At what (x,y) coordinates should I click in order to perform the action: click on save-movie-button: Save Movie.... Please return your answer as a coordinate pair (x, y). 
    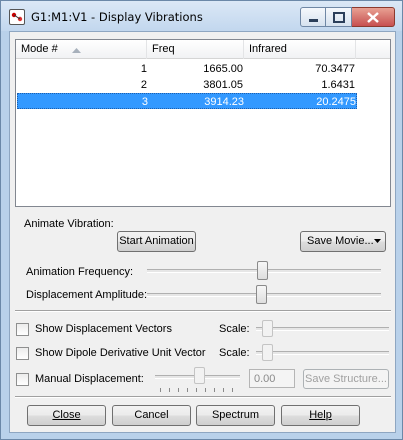
    Looking at the image, I should click on (343, 241).